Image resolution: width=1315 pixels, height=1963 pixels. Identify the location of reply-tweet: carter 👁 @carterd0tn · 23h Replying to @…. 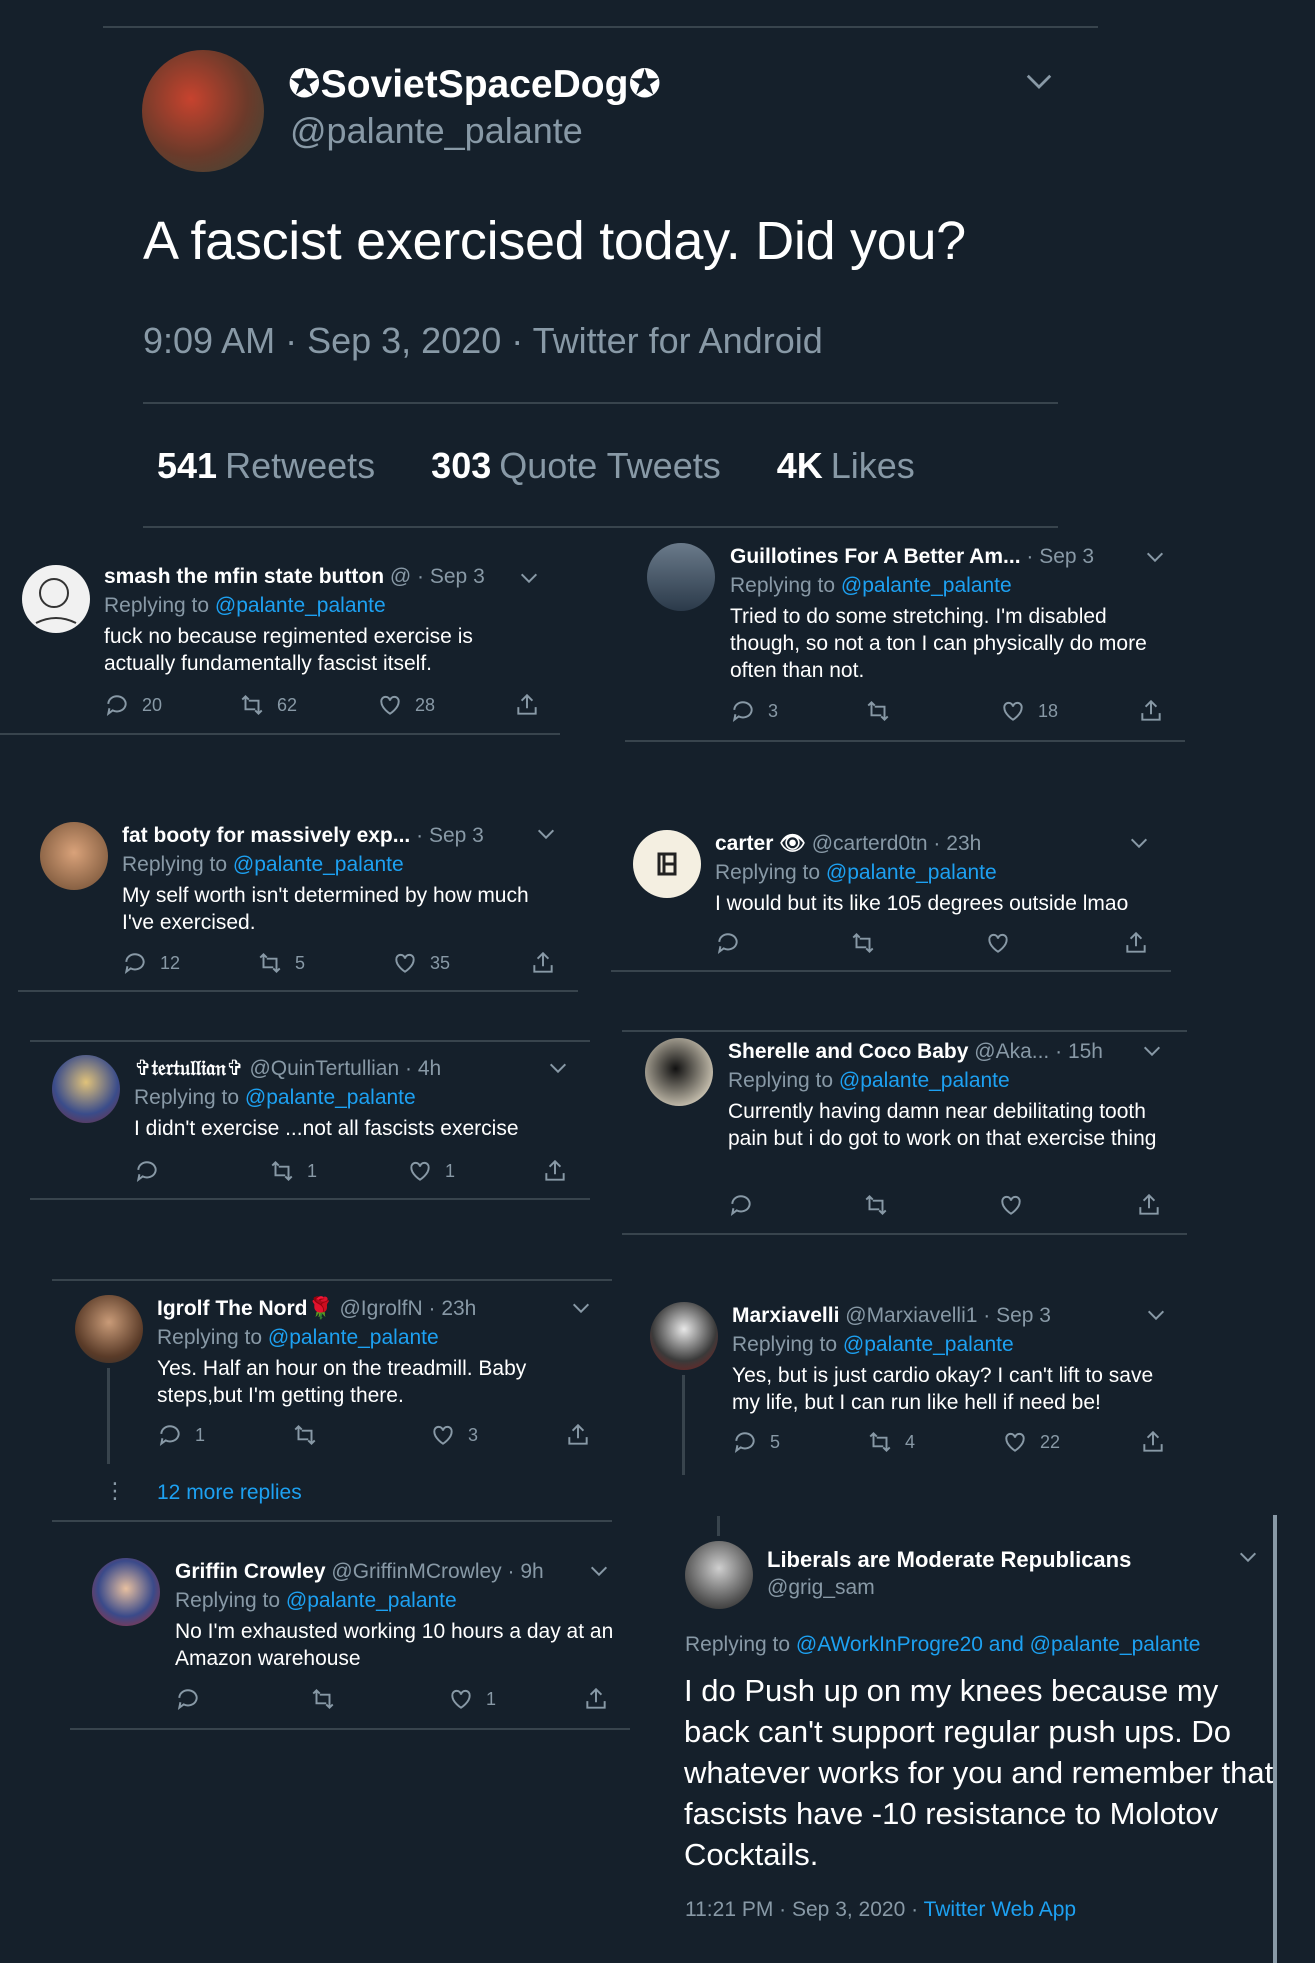
(940, 873).